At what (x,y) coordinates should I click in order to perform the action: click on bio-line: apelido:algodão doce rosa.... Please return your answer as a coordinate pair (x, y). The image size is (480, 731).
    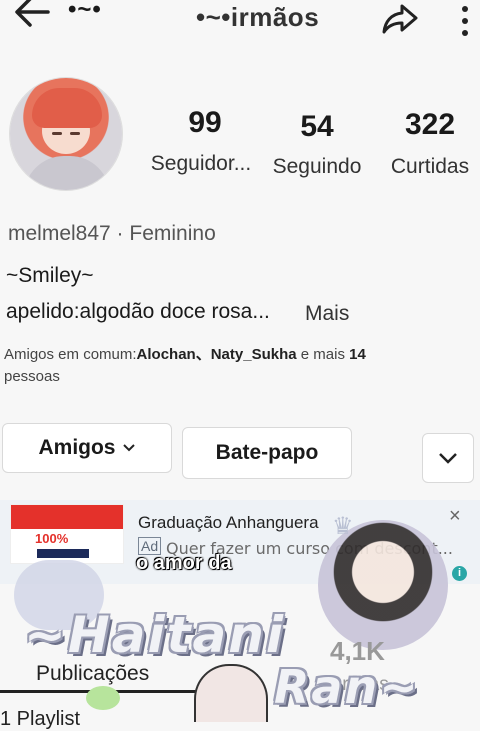
    Looking at the image, I should click on (138, 311).